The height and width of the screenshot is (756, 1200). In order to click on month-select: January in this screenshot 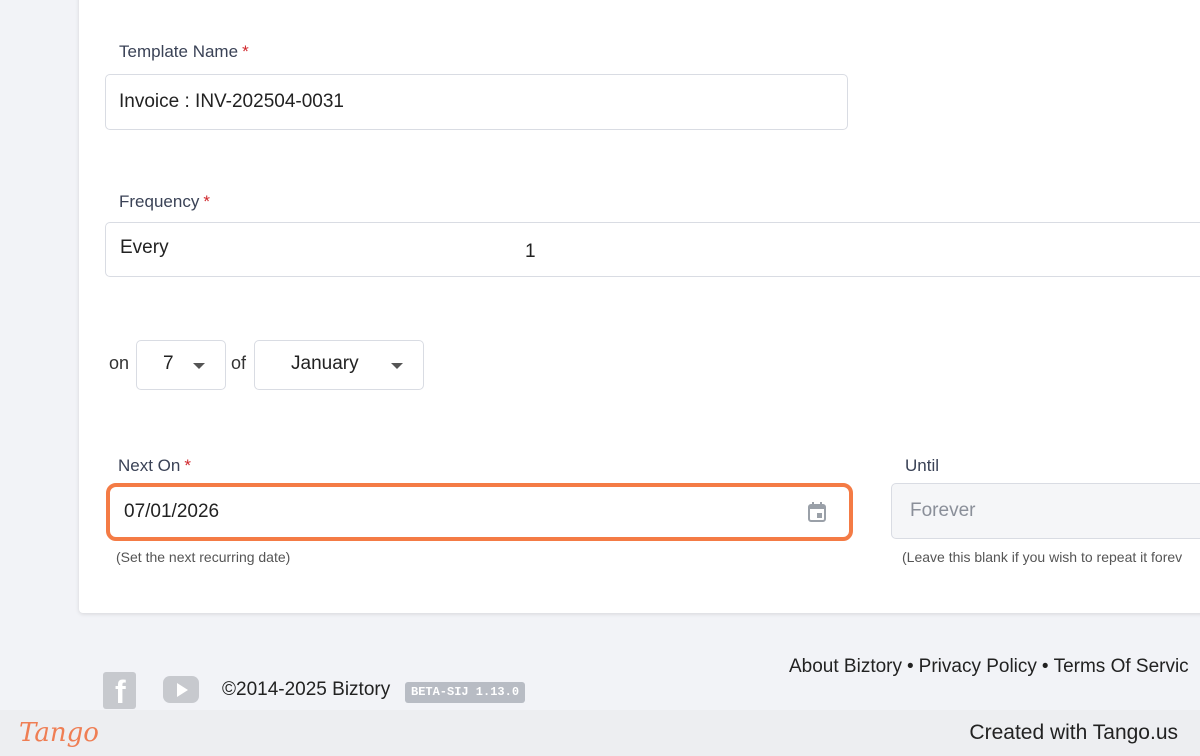, I will do `click(339, 365)`.